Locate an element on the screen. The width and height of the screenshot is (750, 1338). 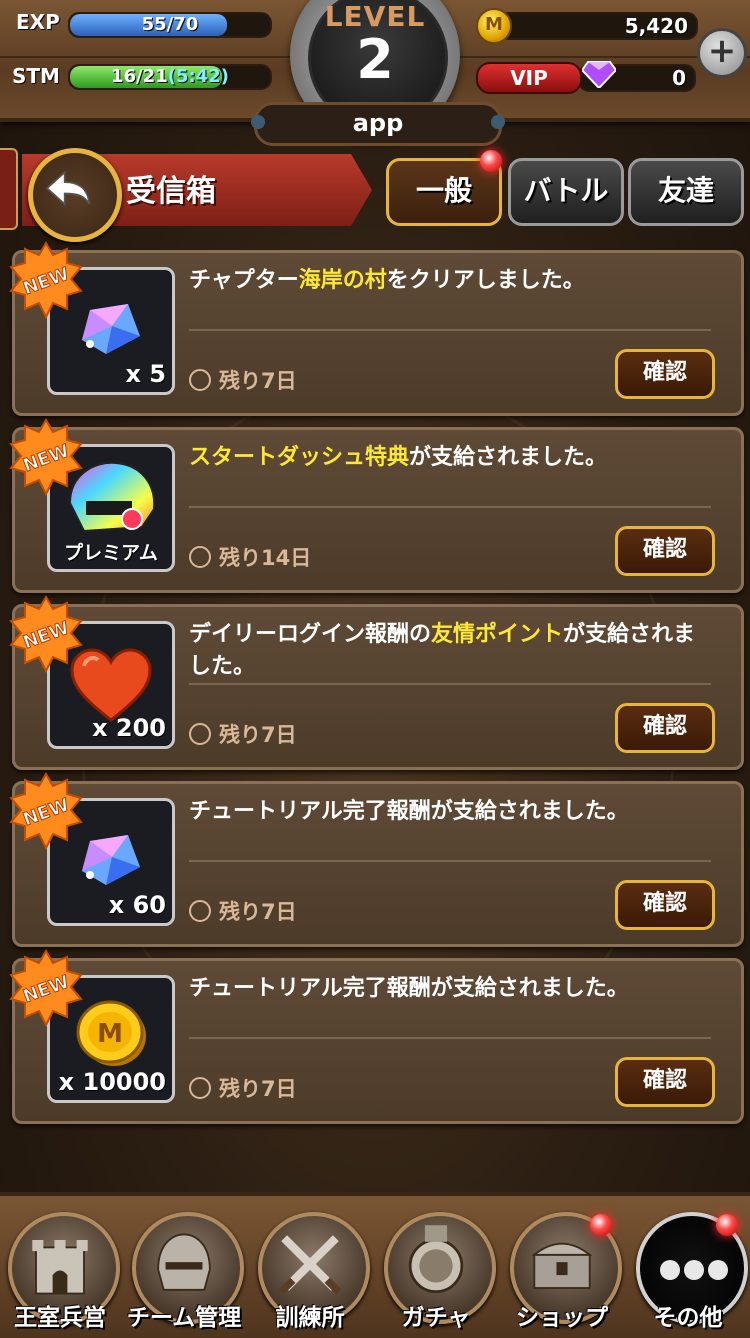
nav-label: ショップ is located at coordinates (562, 1318).